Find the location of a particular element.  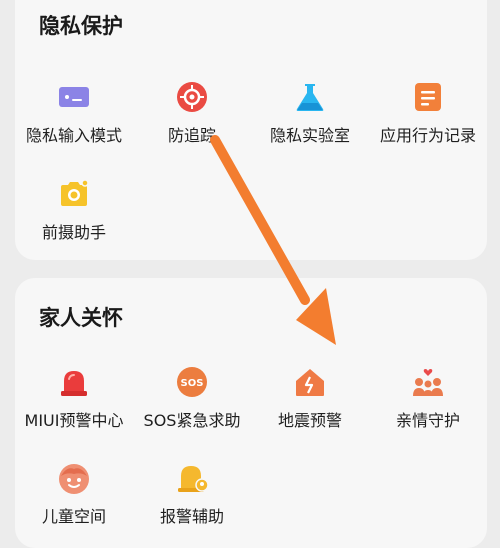

kids-space-item: 儿童空间 is located at coordinates (74, 494).